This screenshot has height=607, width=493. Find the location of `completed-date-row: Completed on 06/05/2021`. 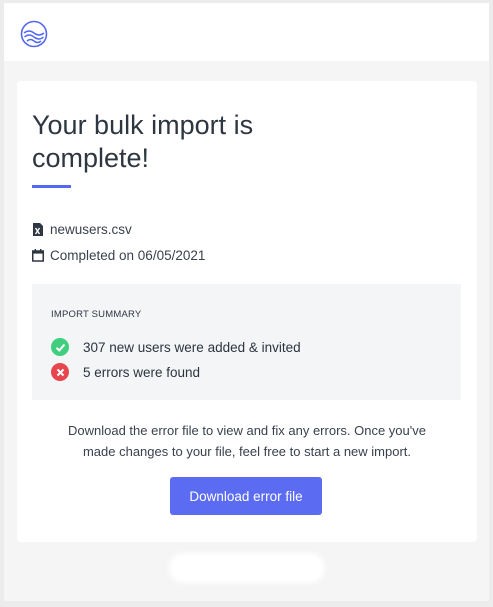

completed-date-row: Completed on 06/05/2021 is located at coordinates (118, 255).